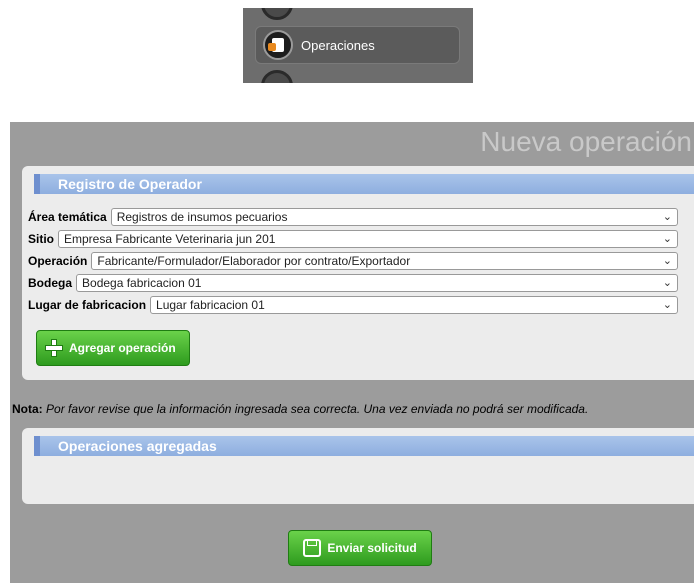  Describe the element at coordinates (210, 304) in the screenshot. I see `select-value: Lugar fabricacion 01` at that location.